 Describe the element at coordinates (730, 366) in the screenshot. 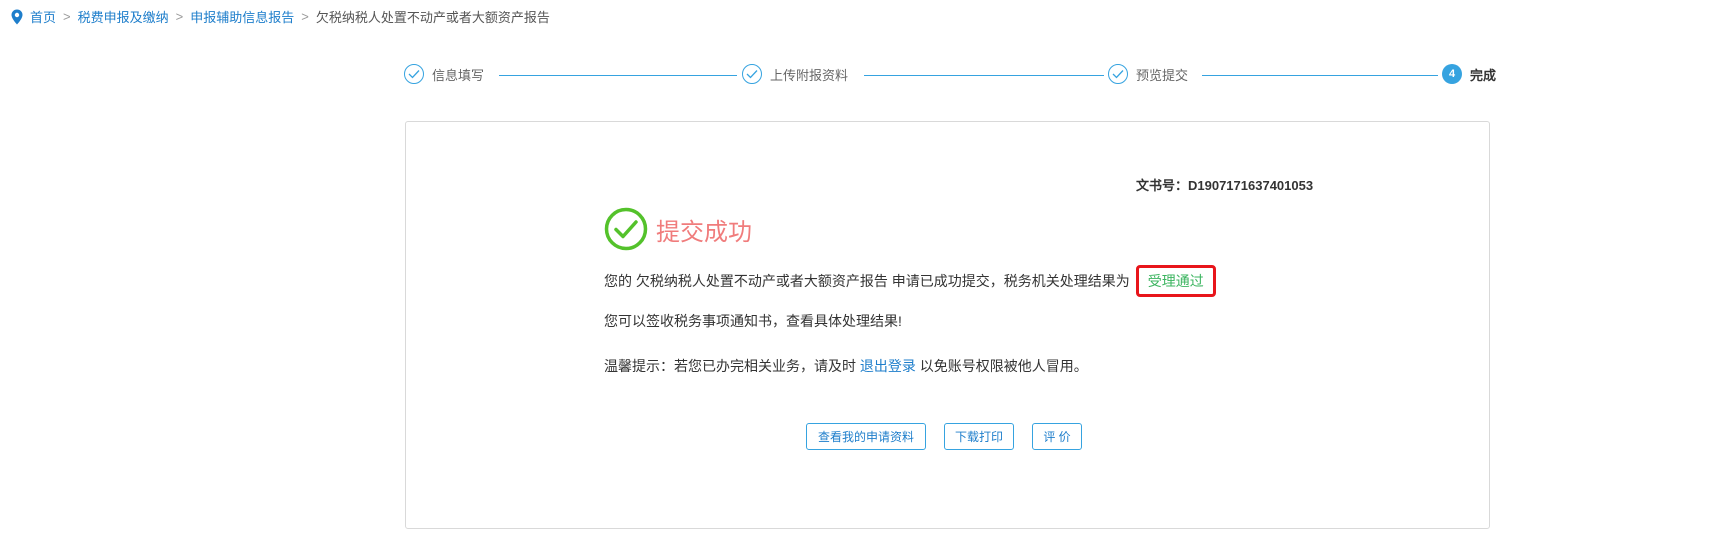

I see `tip-text-prefix: 温馨提示：若您已办完相关业务，请及时` at that location.